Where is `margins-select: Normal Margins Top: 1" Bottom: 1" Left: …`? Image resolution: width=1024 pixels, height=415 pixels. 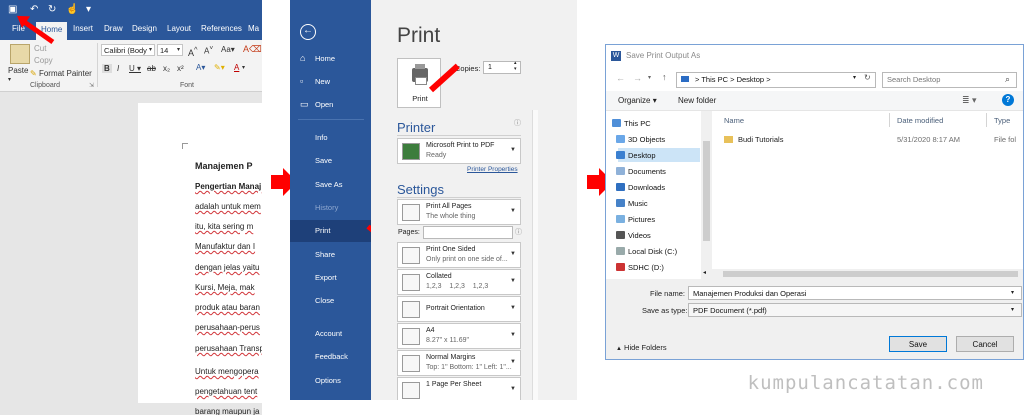 margins-select: Normal Margins Top: 1" Bottom: 1" Left: … is located at coordinates (459, 363).